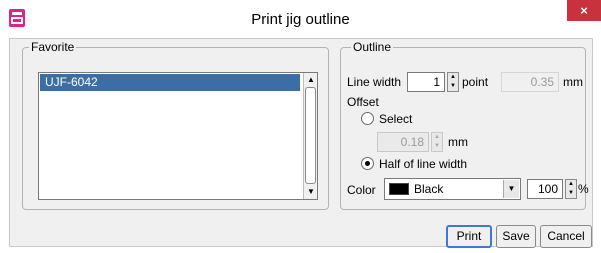 Image resolution: width=601 pixels, height=253 pixels. I want to click on close-icon: ×, so click(584, 10).